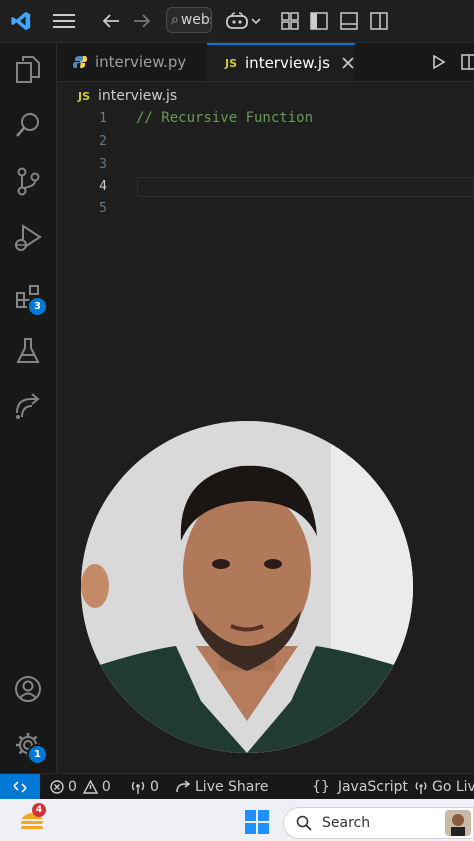 The height and width of the screenshot is (841, 474). I want to click on testing-icon, so click(28, 351).